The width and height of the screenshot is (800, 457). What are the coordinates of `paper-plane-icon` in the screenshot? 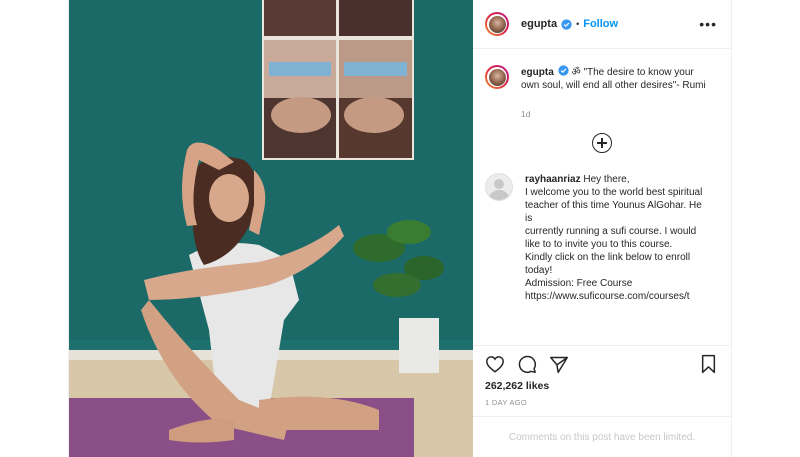 It's located at (559, 364).